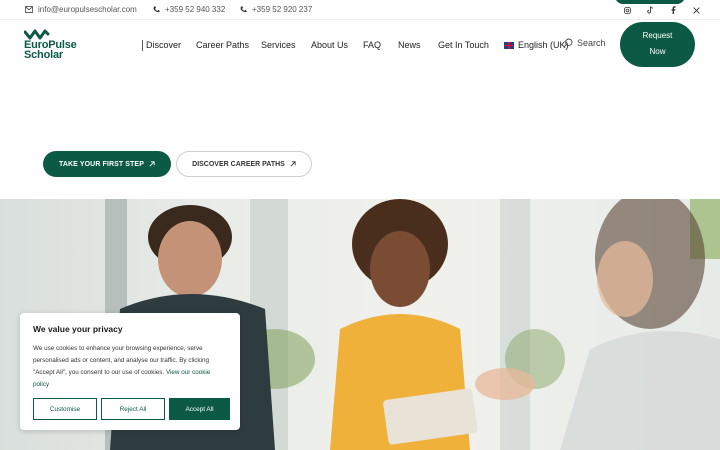 This screenshot has width=720, height=450. I want to click on phone-contact-1: +359 52 940 332, so click(189, 9).